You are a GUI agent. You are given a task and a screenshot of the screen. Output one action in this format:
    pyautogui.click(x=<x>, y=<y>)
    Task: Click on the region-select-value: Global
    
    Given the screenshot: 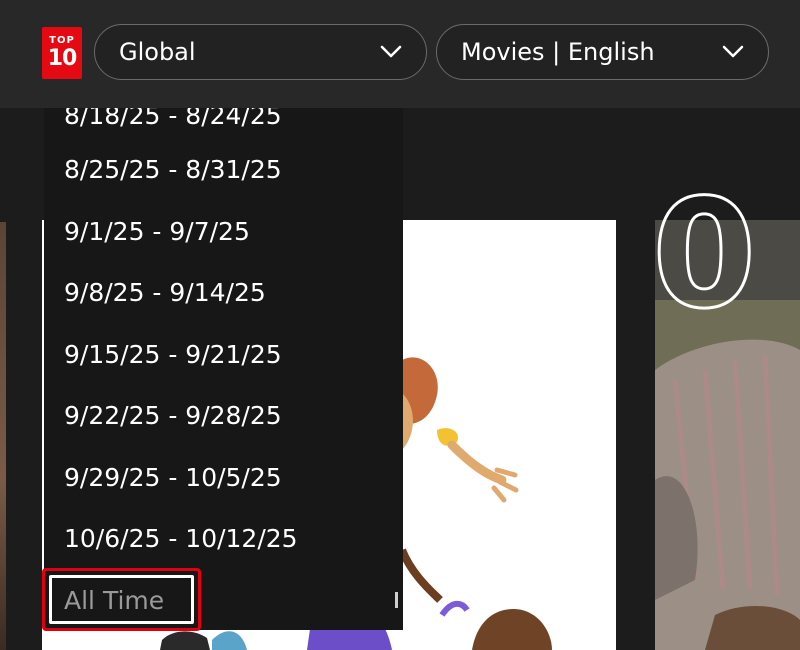 What is the action you would take?
    pyautogui.click(x=157, y=52)
    